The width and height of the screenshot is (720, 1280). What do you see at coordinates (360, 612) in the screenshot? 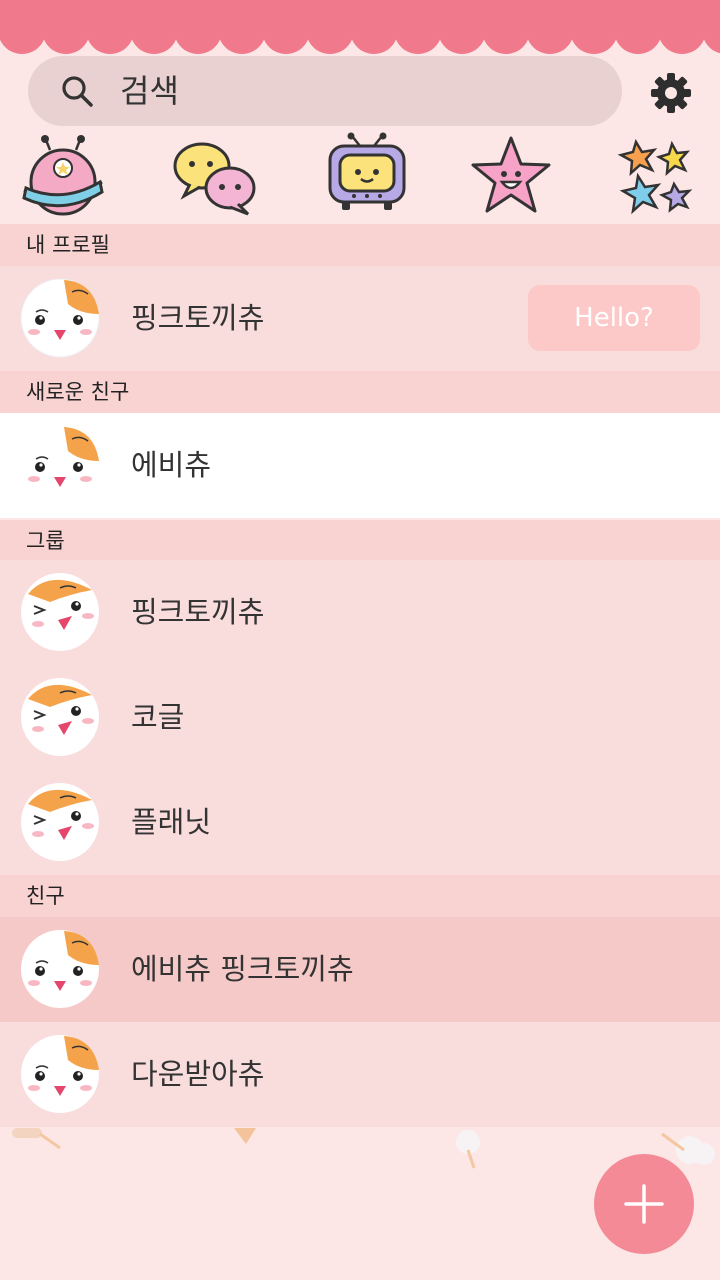
I see `list-item: 핑크토끼츄` at bounding box center [360, 612].